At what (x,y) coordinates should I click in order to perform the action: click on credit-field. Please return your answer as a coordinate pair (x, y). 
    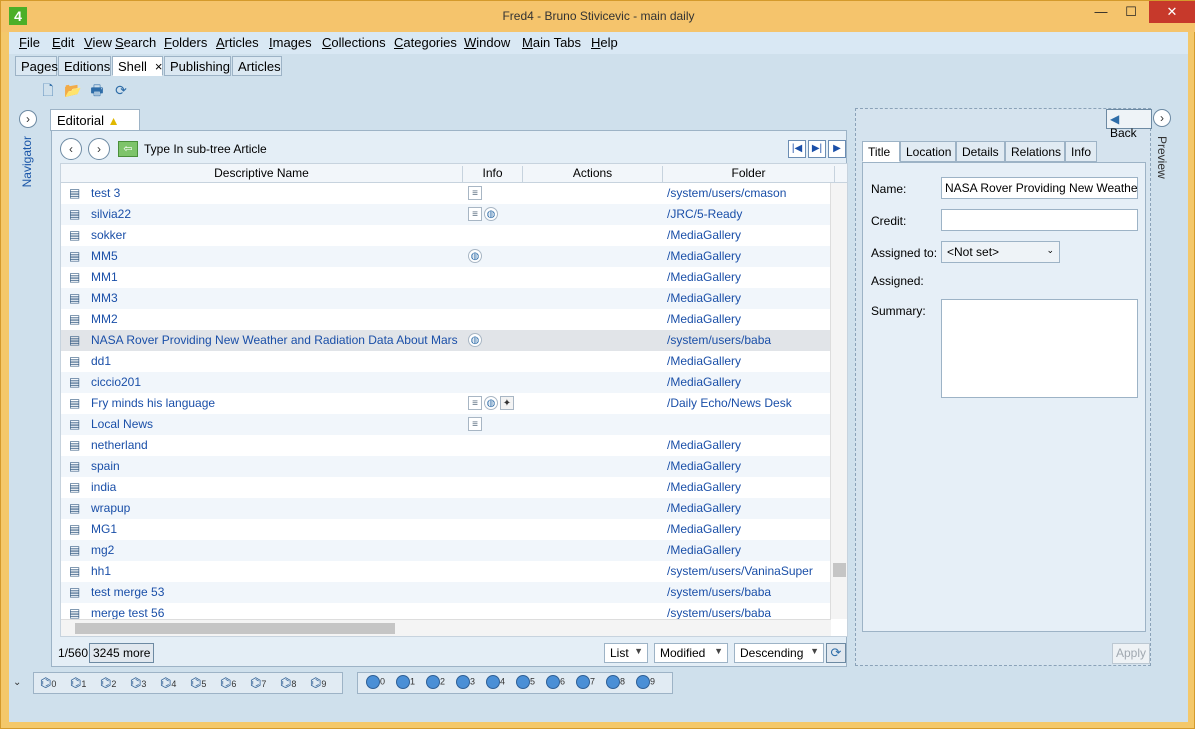
    Looking at the image, I should click on (1039, 220).